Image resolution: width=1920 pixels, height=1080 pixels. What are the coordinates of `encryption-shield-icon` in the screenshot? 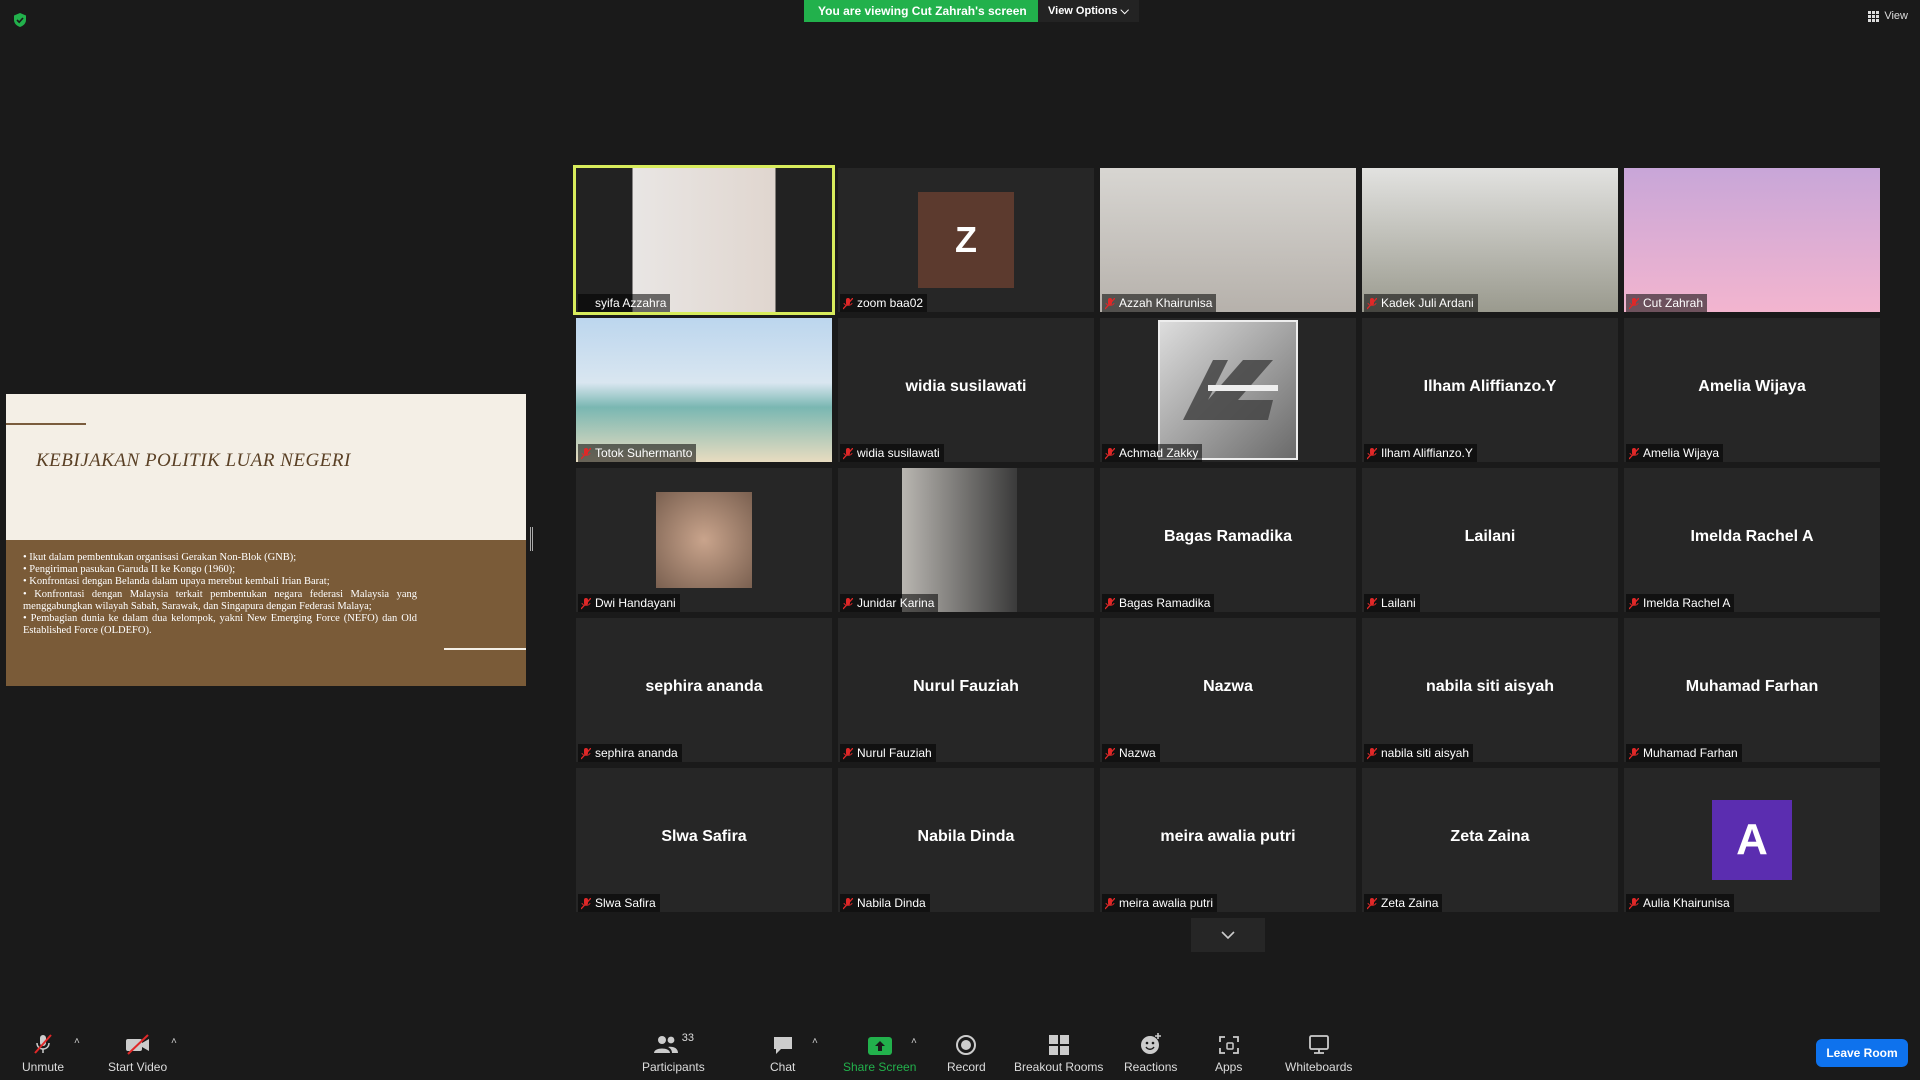 It's located at (20, 20).